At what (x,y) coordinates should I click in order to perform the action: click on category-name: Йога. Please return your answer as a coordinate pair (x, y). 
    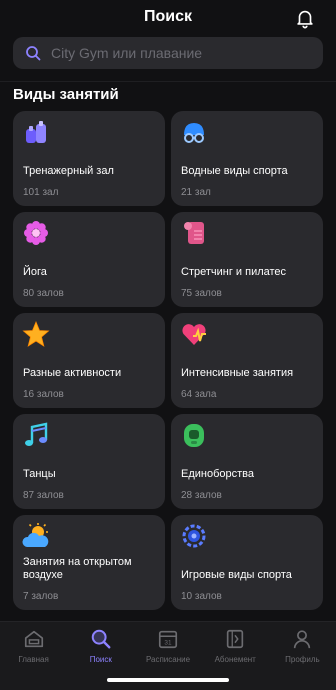
    Looking at the image, I should click on (35, 272).